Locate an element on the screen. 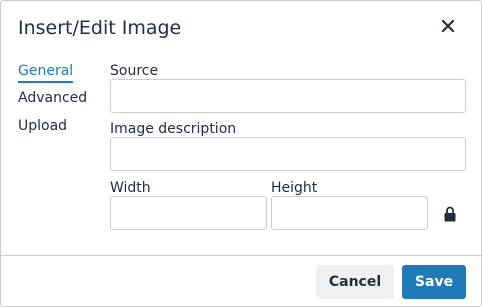 The width and height of the screenshot is (482, 307). footer-divider is located at coordinates (241, 255).